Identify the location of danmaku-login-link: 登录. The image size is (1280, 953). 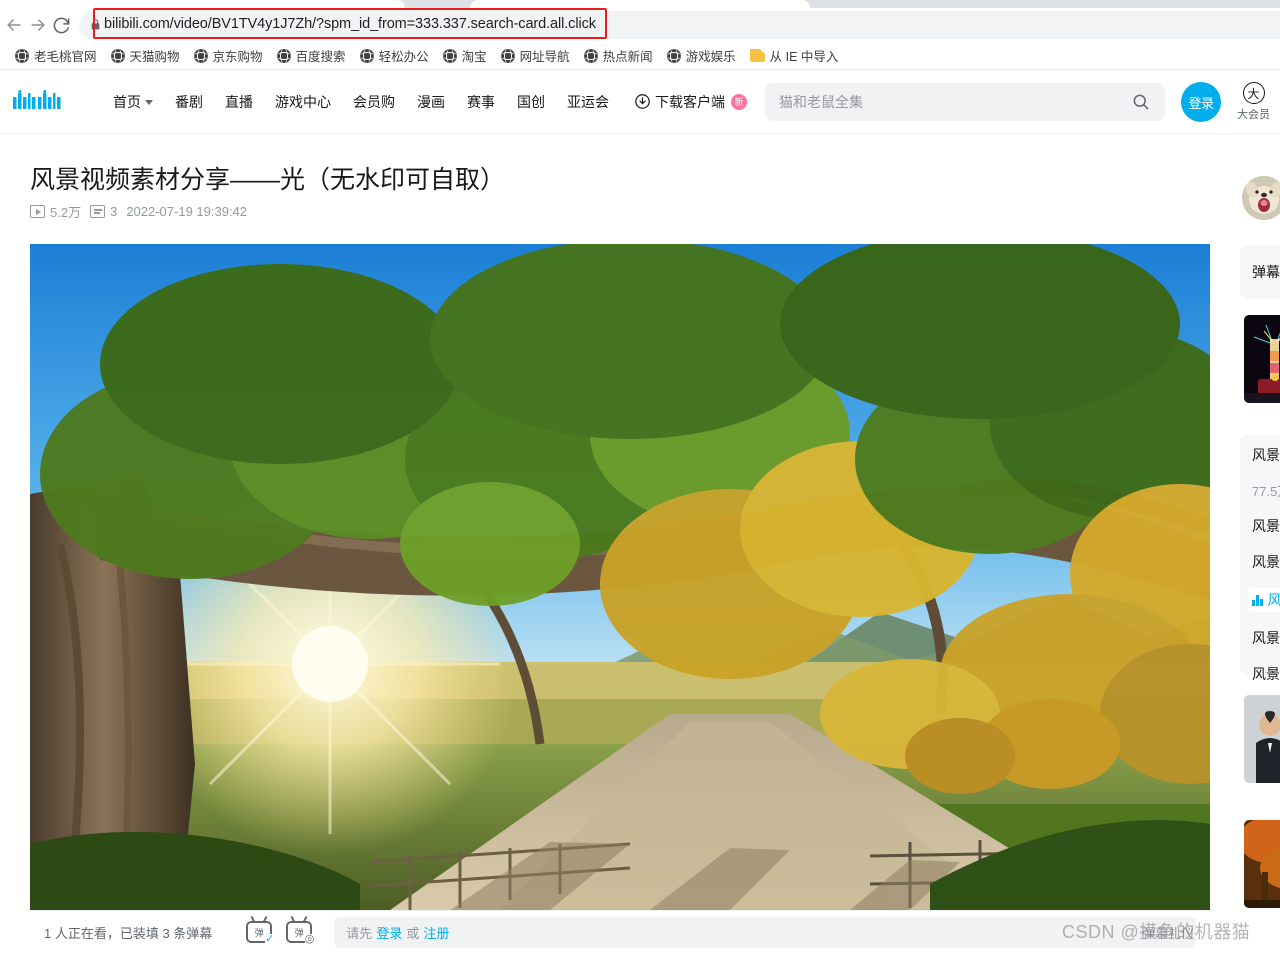
(389, 932).